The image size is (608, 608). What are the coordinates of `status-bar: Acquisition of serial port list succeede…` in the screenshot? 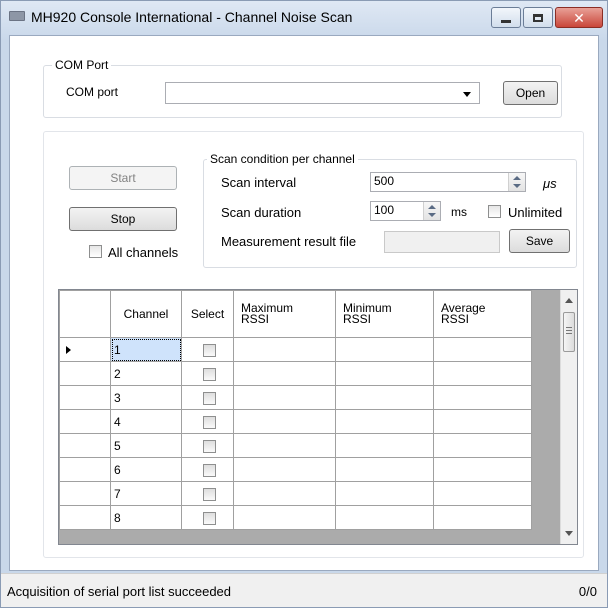 It's located at (304, 590).